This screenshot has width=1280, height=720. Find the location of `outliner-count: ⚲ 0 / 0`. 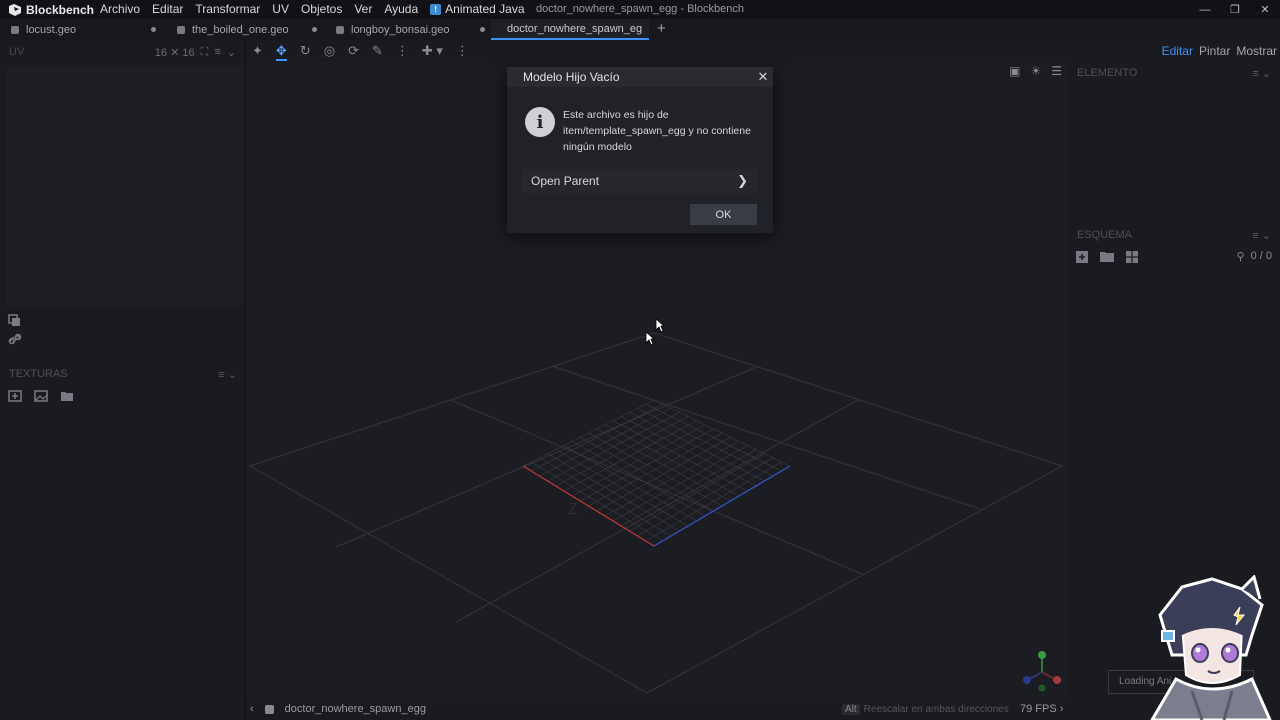

outliner-count: ⚲ 0 / 0 is located at coordinates (1254, 256).